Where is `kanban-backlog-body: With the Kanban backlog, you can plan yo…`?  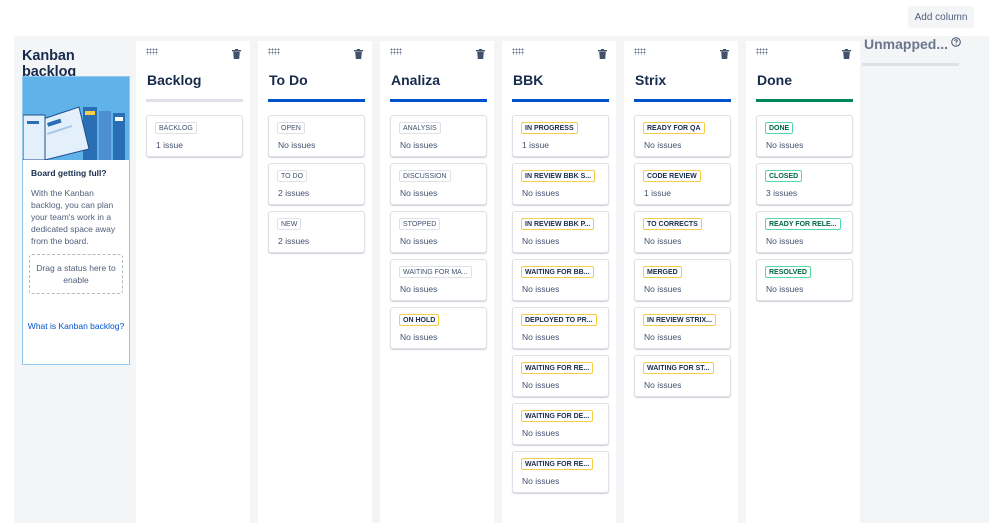 kanban-backlog-body: With the Kanban backlog, you can plan yo… is located at coordinates (73, 217).